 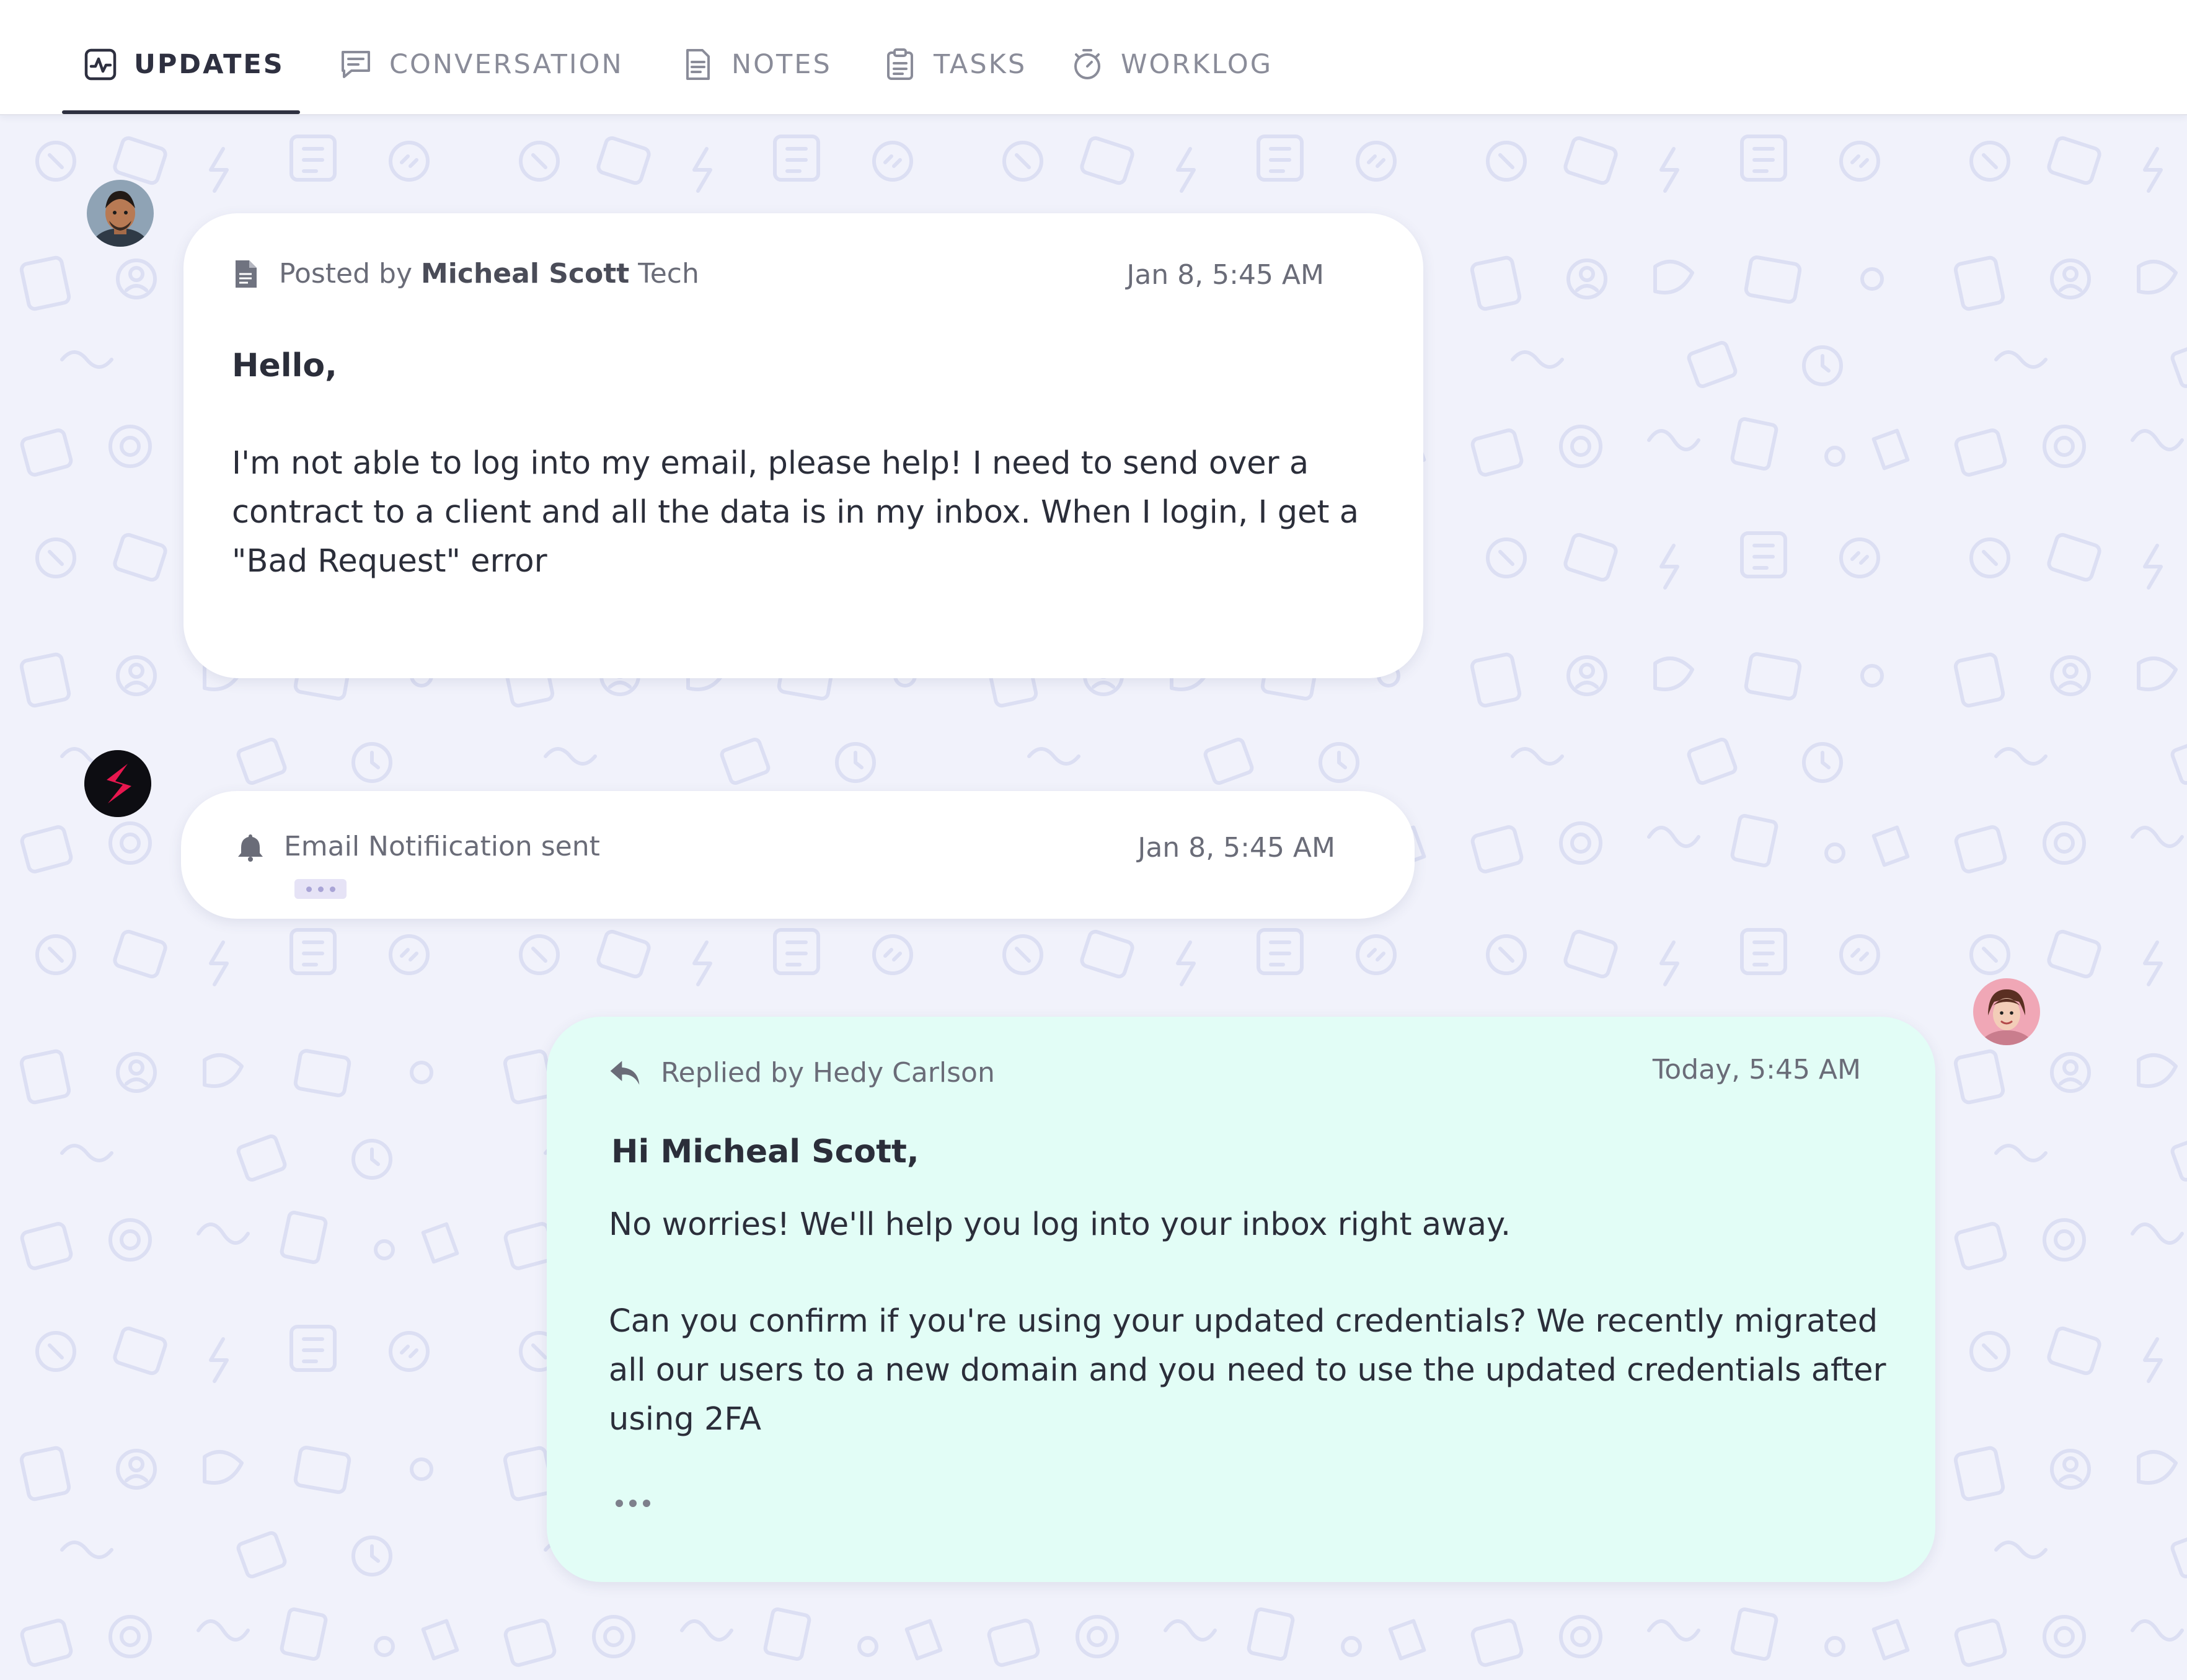 I want to click on post-meta: Posted by Micheal Scott Tech, so click(x=465, y=274).